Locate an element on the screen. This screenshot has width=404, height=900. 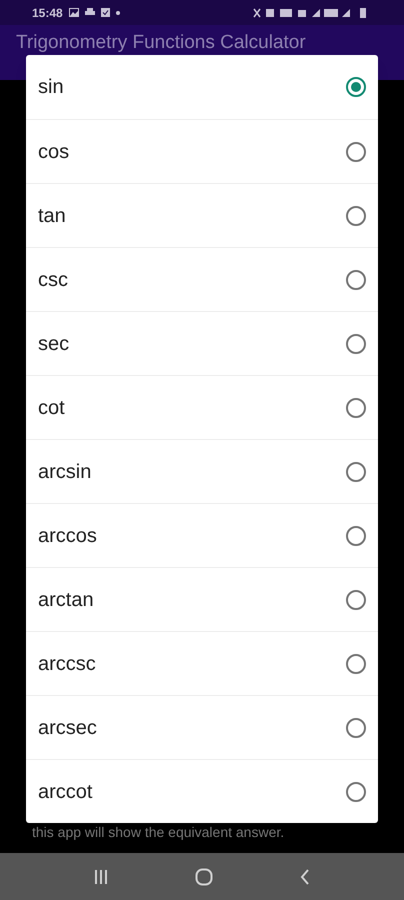
option-row: arccsc is located at coordinates (202, 663).